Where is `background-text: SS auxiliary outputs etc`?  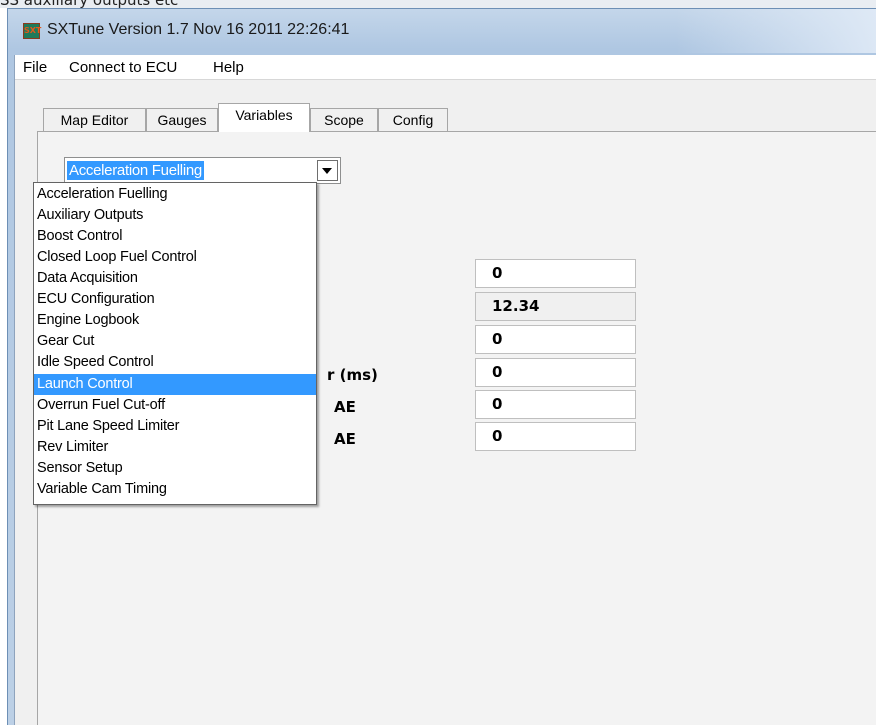
background-text: SS auxiliary outputs etc is located at coordinates (89, 4).